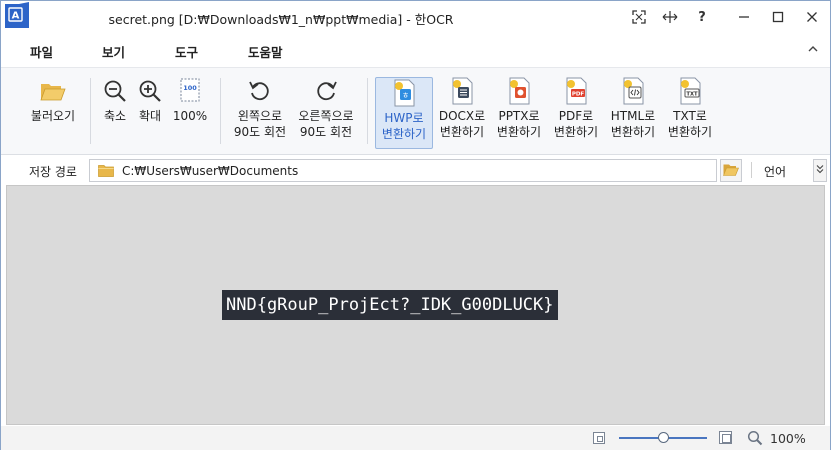 The width and height of the screenshot is (831, 450). What do you see at coordinates (663, 437) in the screenshot?
I see `zoom-slider-handle` at bounding box center [663, 437].